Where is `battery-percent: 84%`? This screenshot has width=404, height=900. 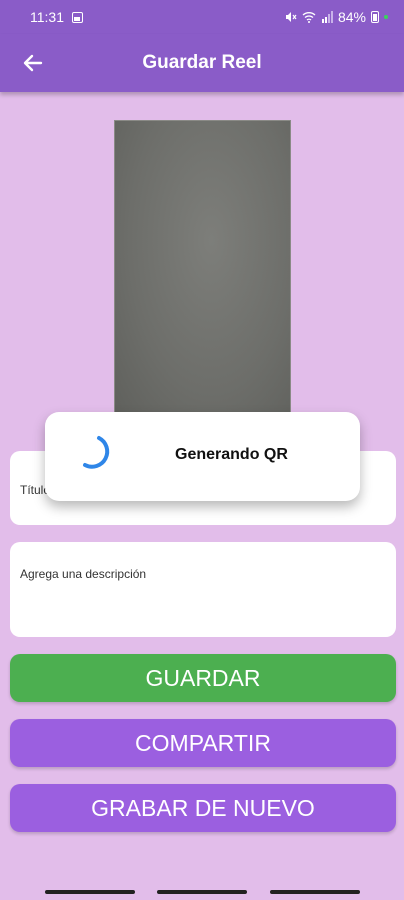
battery-percent: 84% is located at coordinates (351, 17).